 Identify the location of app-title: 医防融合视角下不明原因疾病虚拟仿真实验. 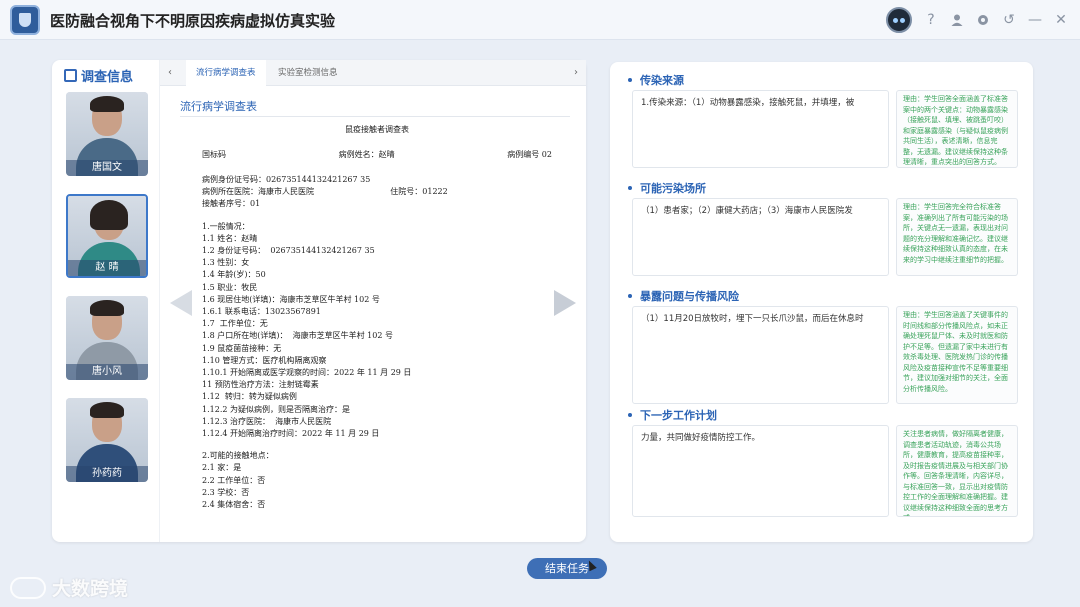
(193, 21).